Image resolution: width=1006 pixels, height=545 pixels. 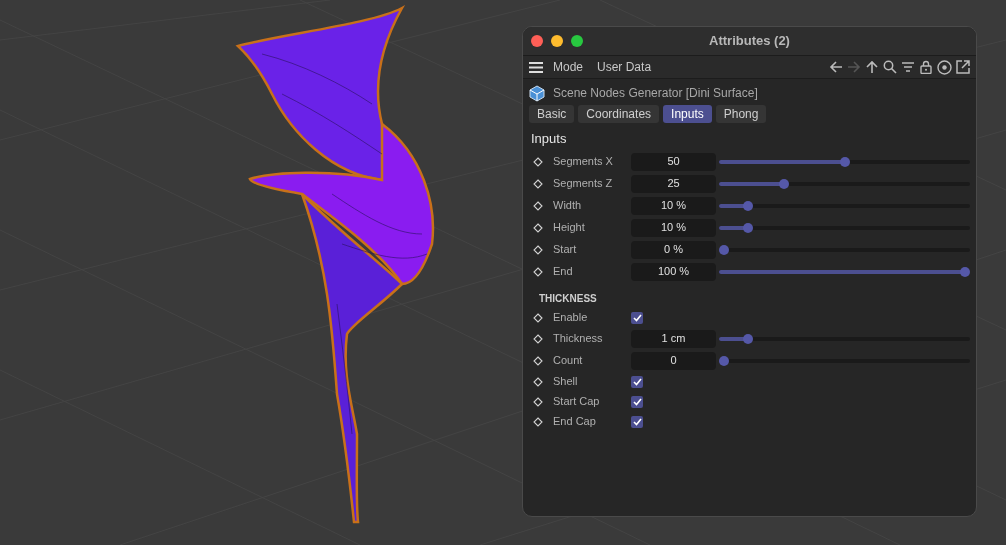 I want to click on object-name: Scene Nodes Generator [Dini Surface], so click(x=655, y=93).